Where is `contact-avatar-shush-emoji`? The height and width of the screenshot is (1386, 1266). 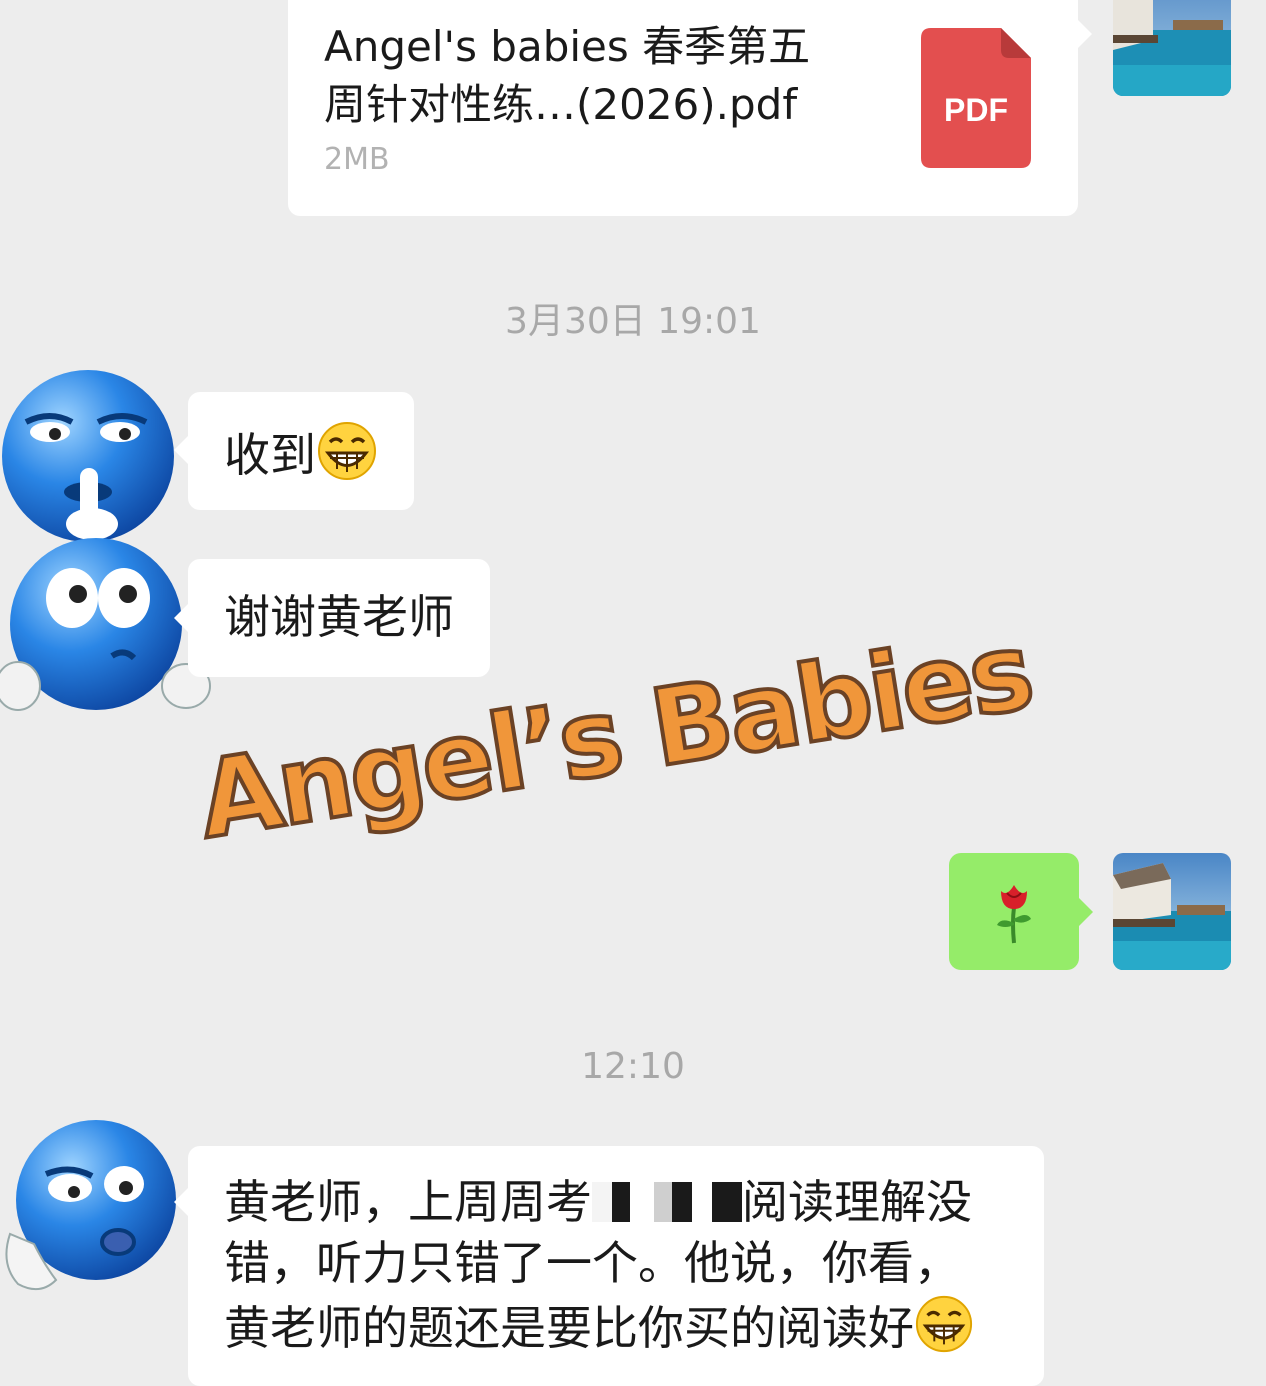
contact-avatar-shush-emoji is located at coordinates (90, 454).